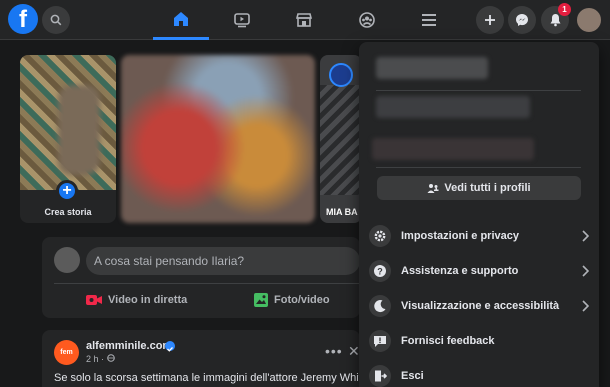 This screenshot has height=387, width=610. I want to click on marketplace-icon, so click(304, 20).